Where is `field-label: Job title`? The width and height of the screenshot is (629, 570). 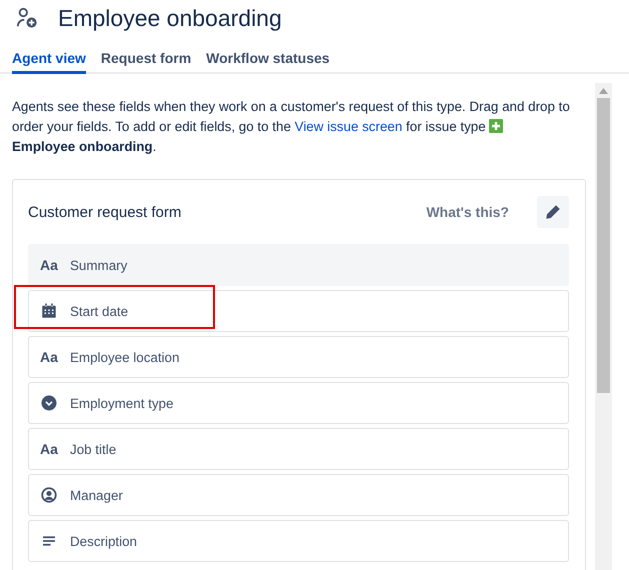 field-label: Job title is located at coordinates (93, 449).